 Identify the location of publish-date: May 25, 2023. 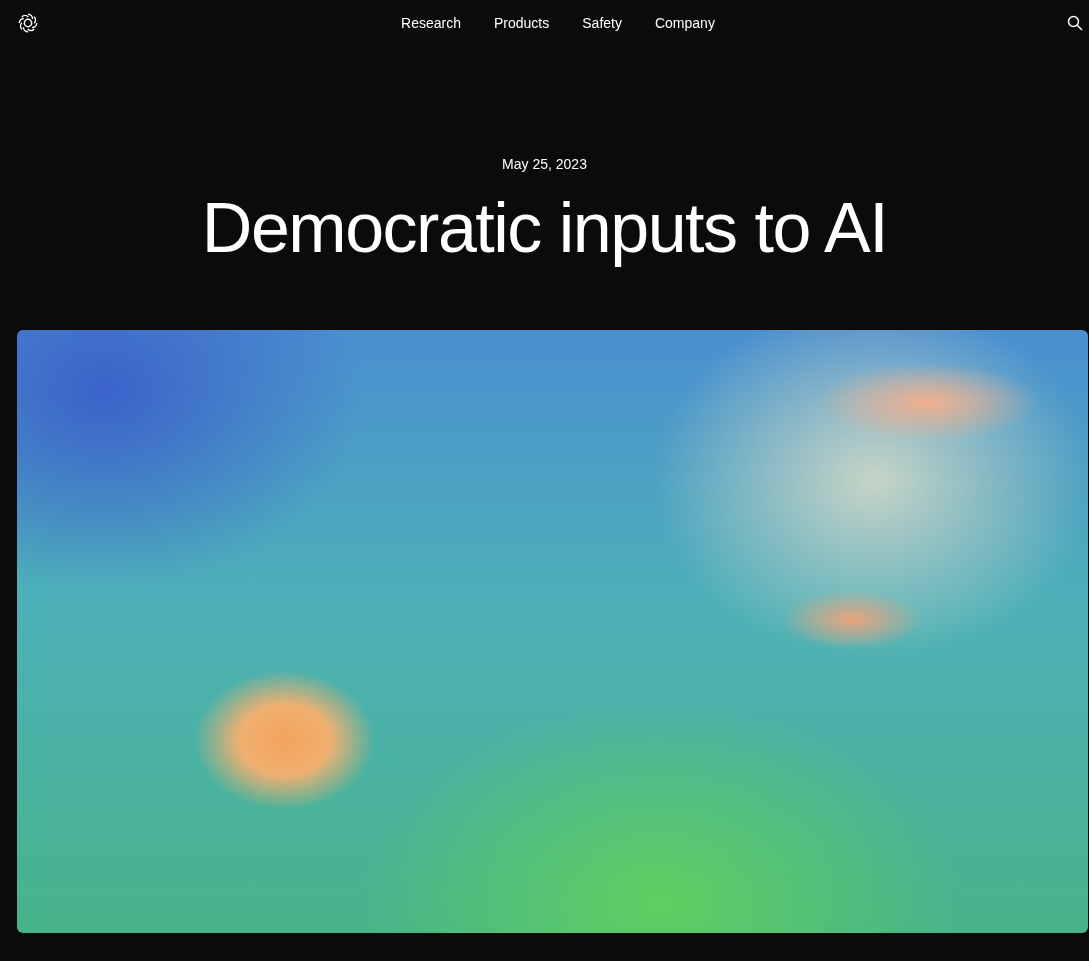
(544, 164).